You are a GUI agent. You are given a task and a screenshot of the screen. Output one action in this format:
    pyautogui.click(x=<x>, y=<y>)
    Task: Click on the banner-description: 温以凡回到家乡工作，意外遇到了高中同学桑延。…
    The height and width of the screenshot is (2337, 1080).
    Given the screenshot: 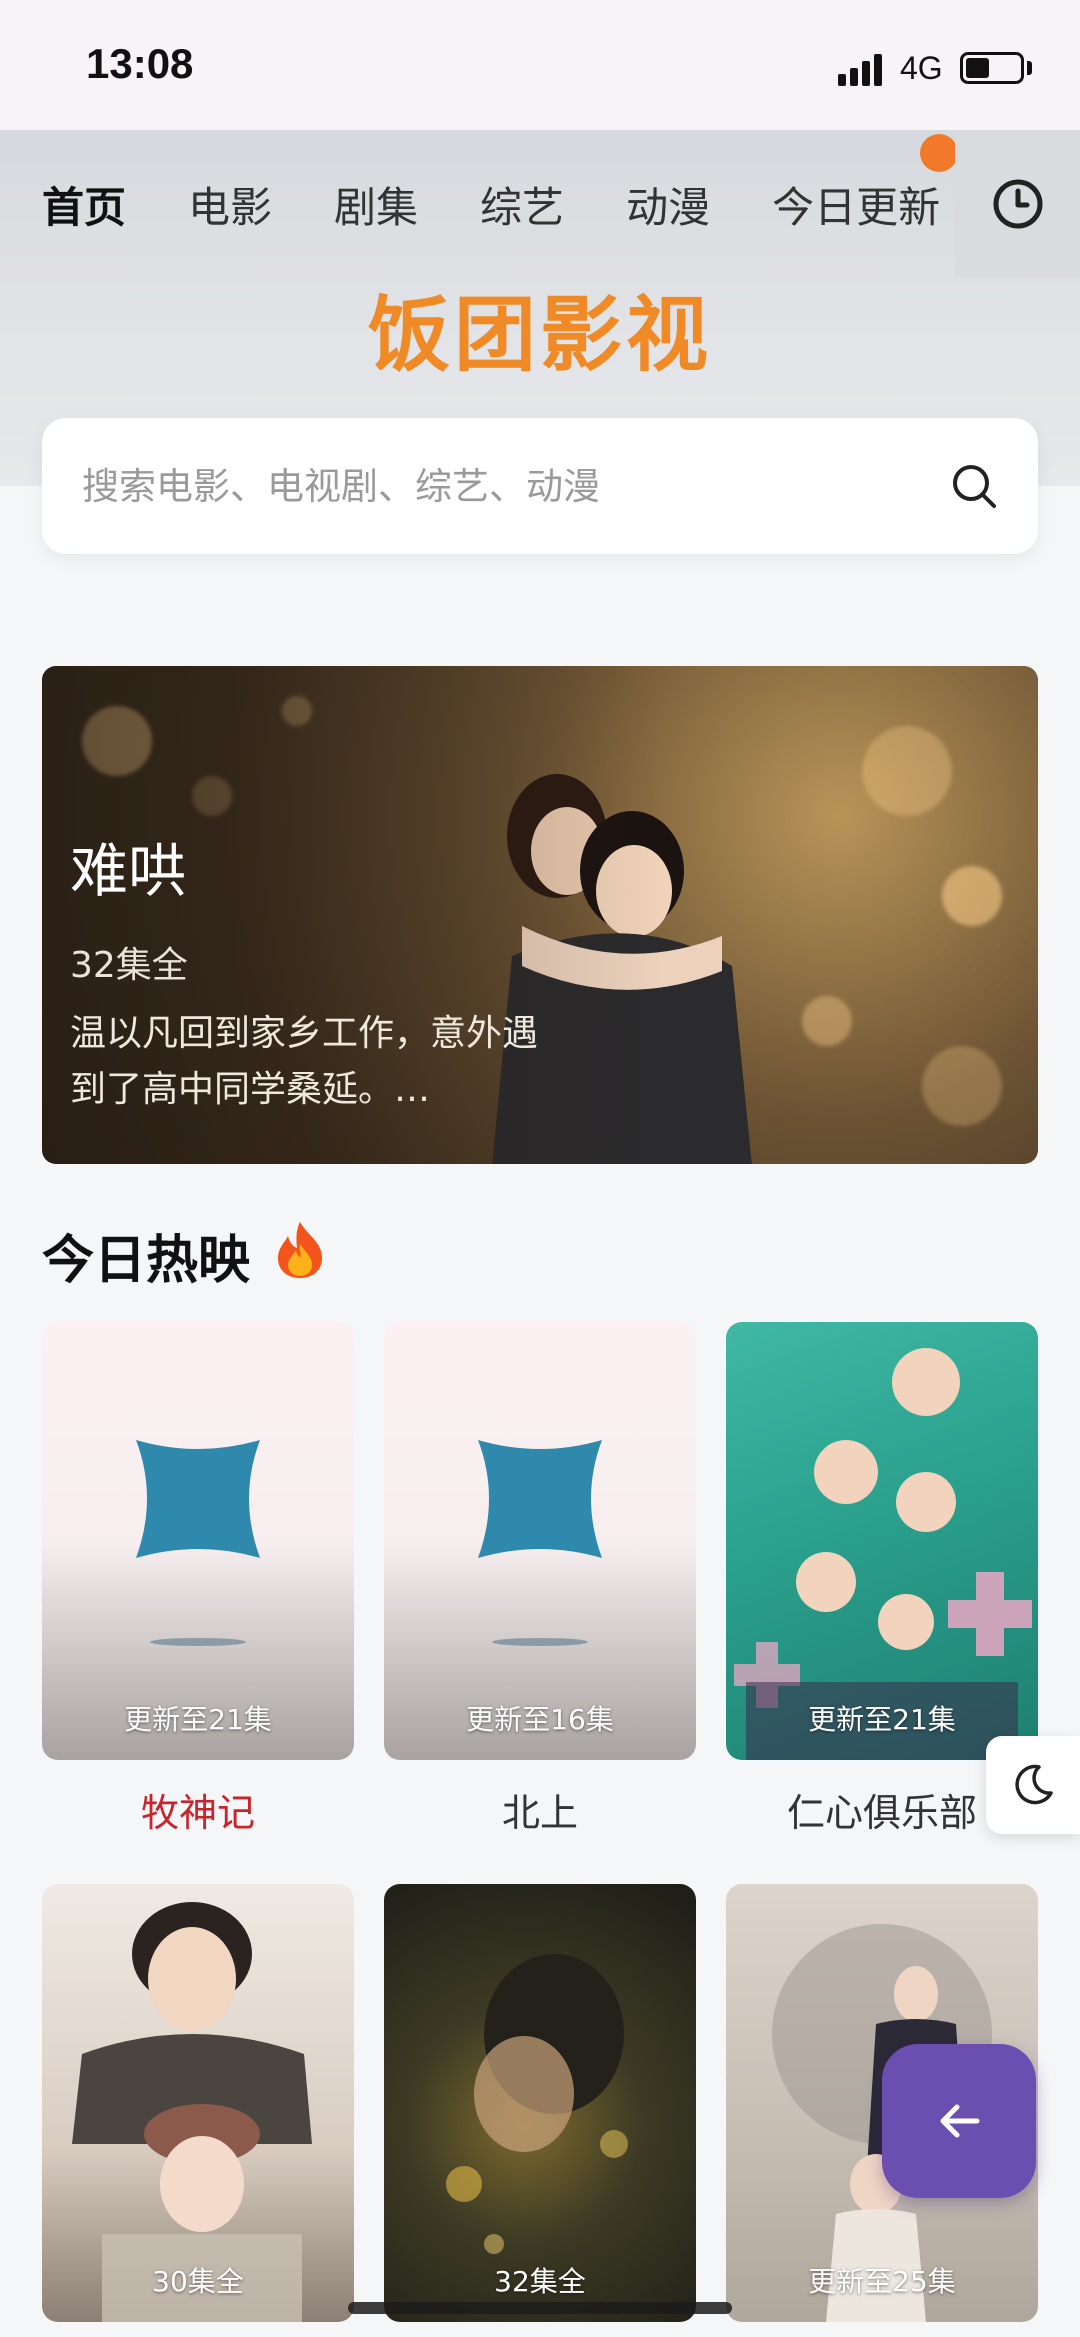 What is the action you would take?
    pyautogui.click(x=304, y=1061)
    